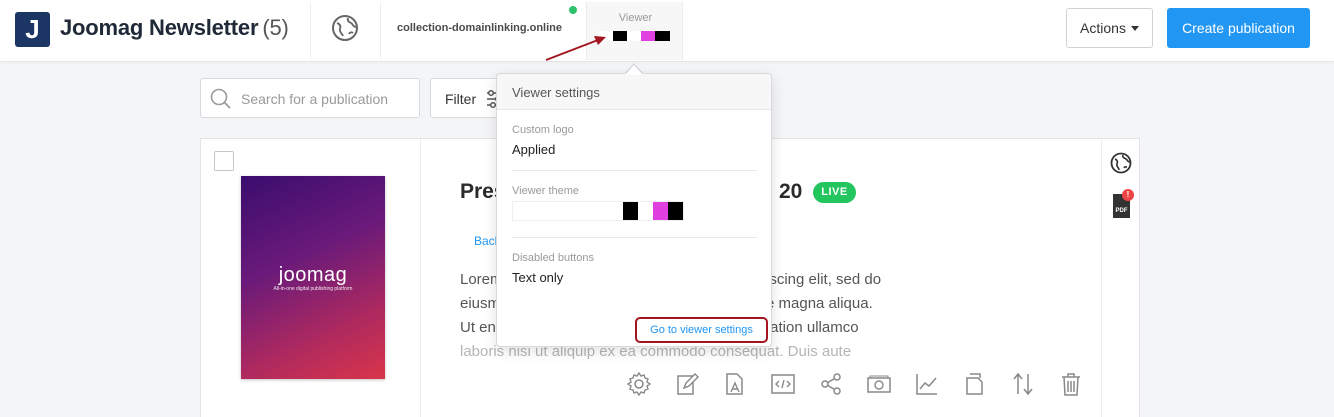 The height and width of the screenshot is (417, 1334). Describe the element at coordinates (480, 303) in the screenshot. I see `description-line: eiusm` at that location.